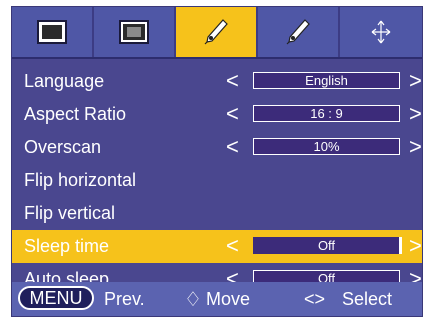 The image size is (437, 321). I want to click on updown-arrows-icon: ♢, so click(193, 300).